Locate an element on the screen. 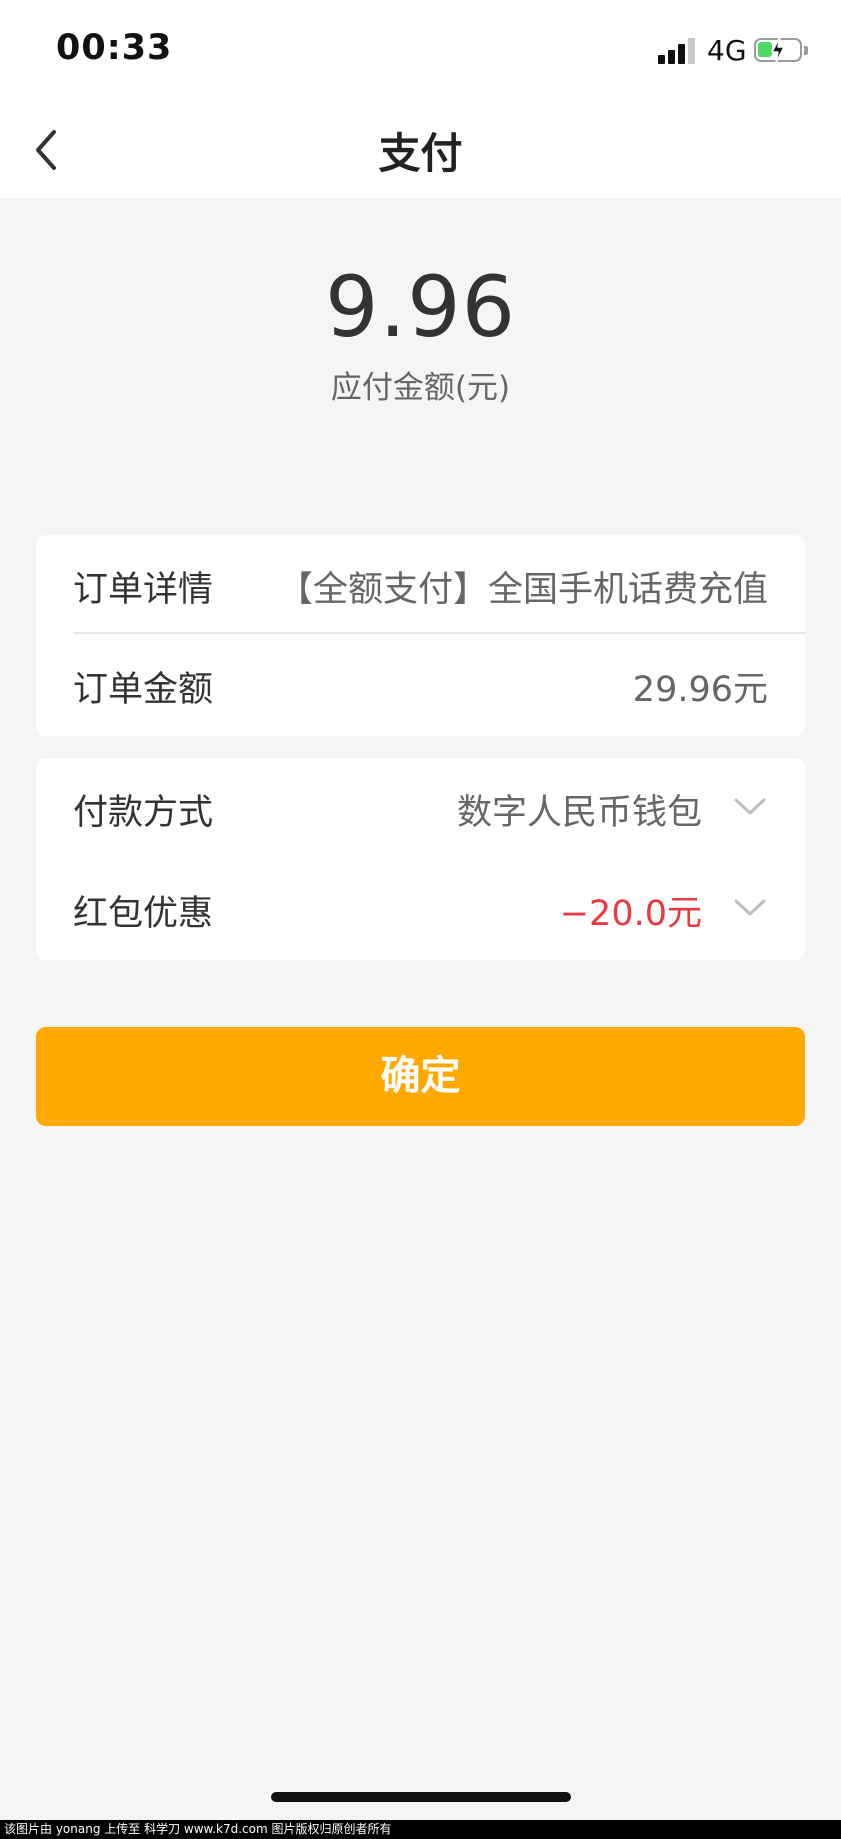  order-detail-value: 【全额支付】全国手机话费充值 is located at coordinates (522, 590).